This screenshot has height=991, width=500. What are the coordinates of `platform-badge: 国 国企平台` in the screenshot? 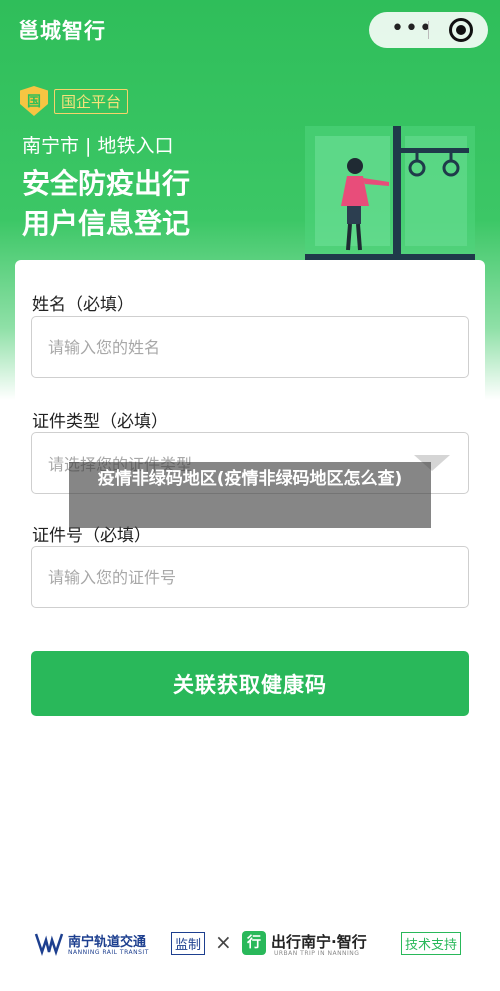 It's located at (74, 101).